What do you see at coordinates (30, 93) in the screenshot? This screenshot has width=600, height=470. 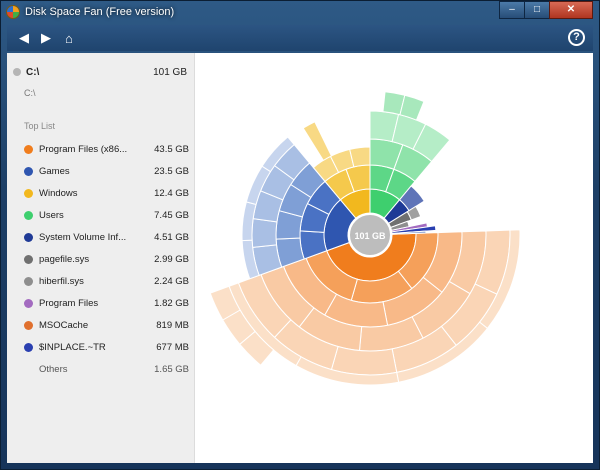 I see `drive-path: C:\` at bounding box center [30, 93].